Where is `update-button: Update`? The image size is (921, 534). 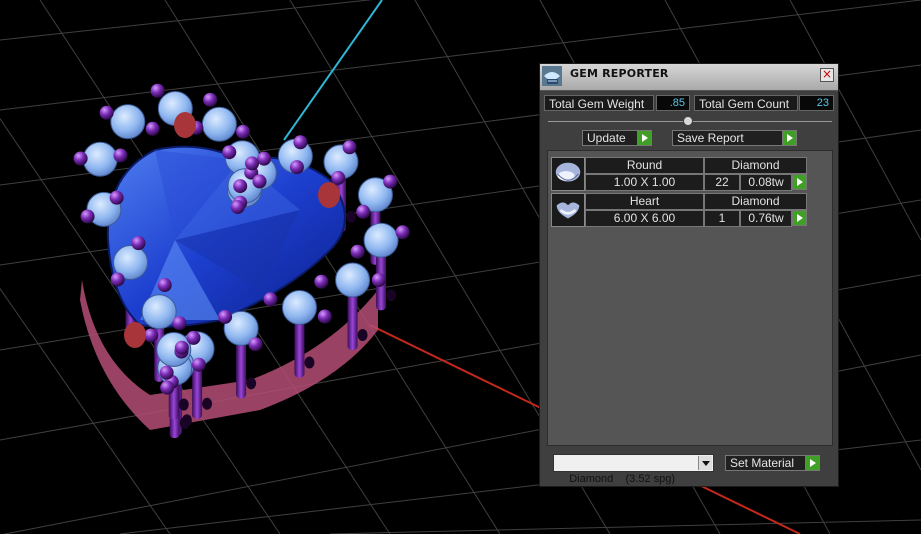
update-button: Update is located at coordinates (617, 138).